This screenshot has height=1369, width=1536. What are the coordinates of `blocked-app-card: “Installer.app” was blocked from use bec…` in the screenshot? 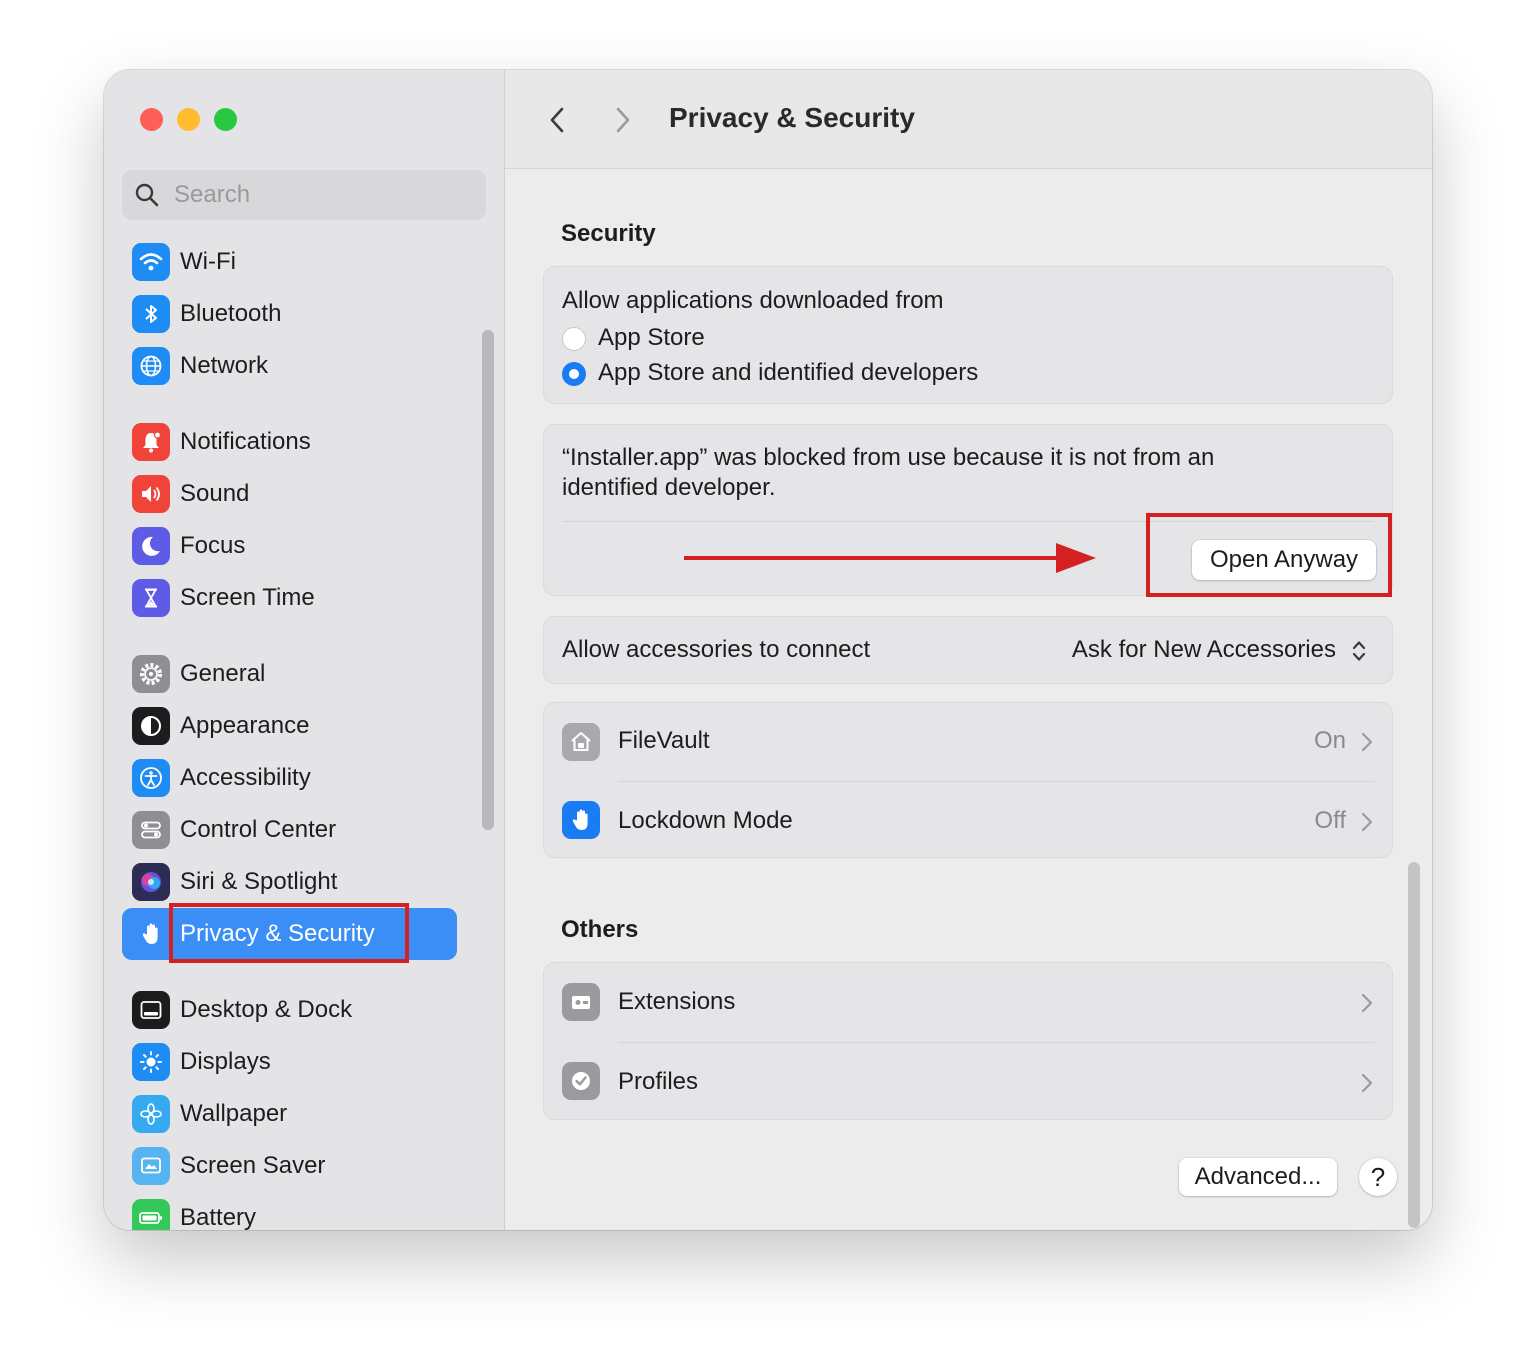 It's located at (968, 510).